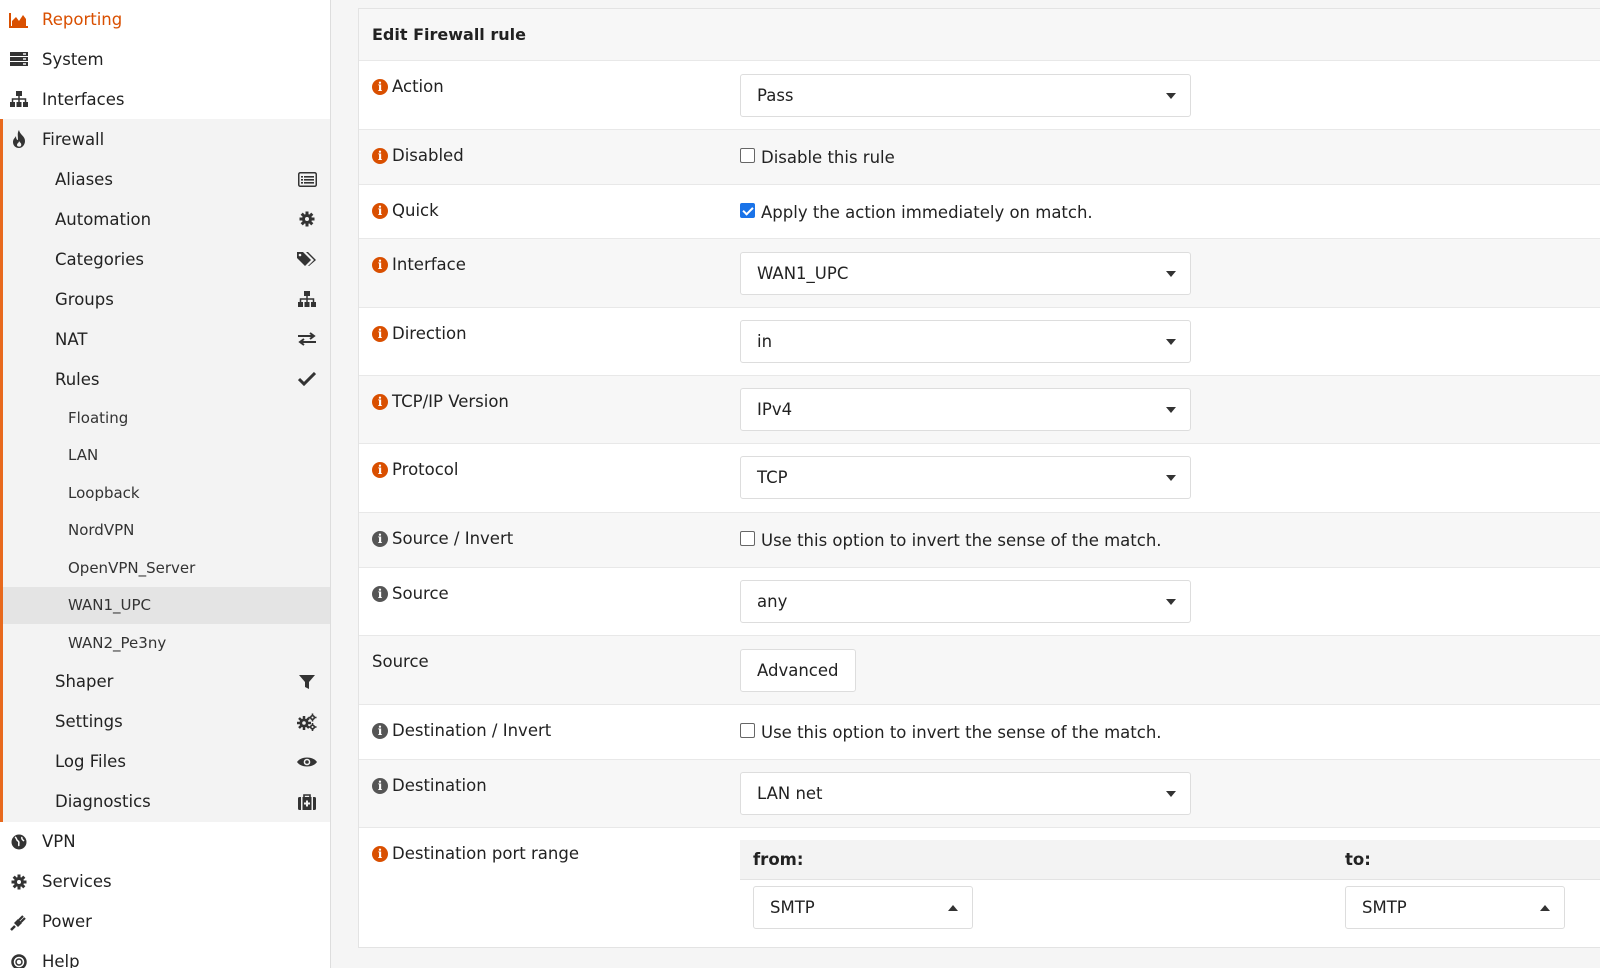 The height and width of the screenshot is (968, 1600). What do you see at coordinates (747, 155) in the screenshot?
I see `disabled-checkbox` at bounding box center [747, 155].